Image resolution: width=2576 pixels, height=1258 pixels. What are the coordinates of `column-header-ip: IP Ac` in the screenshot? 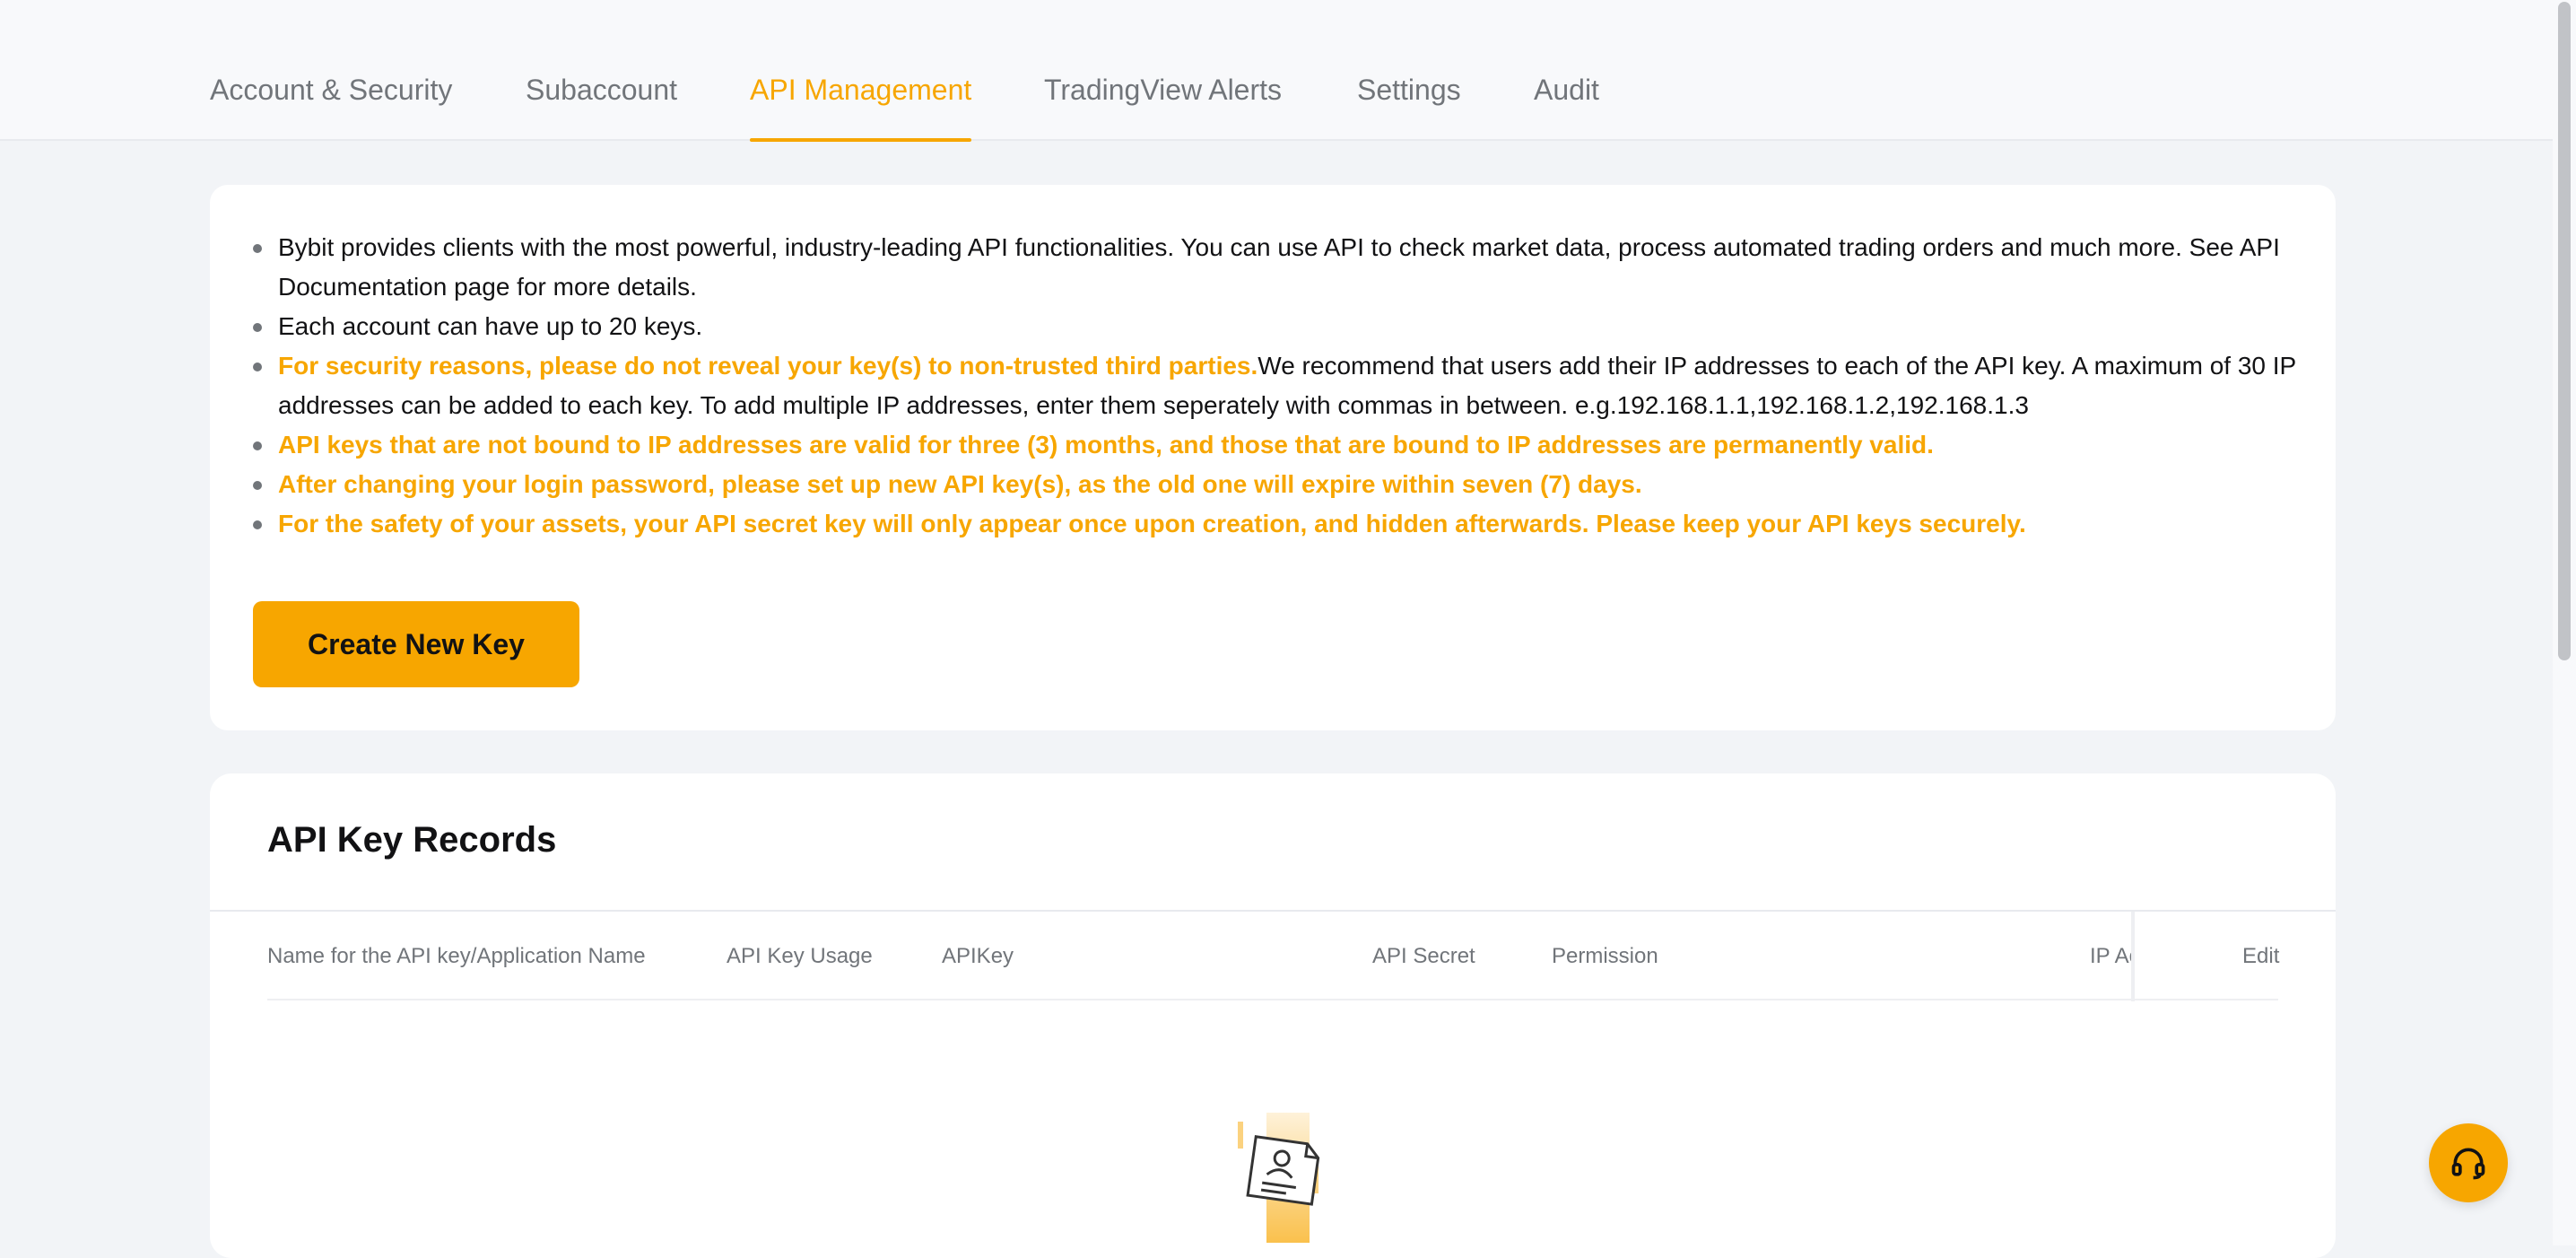 It's located at (2112, 956).